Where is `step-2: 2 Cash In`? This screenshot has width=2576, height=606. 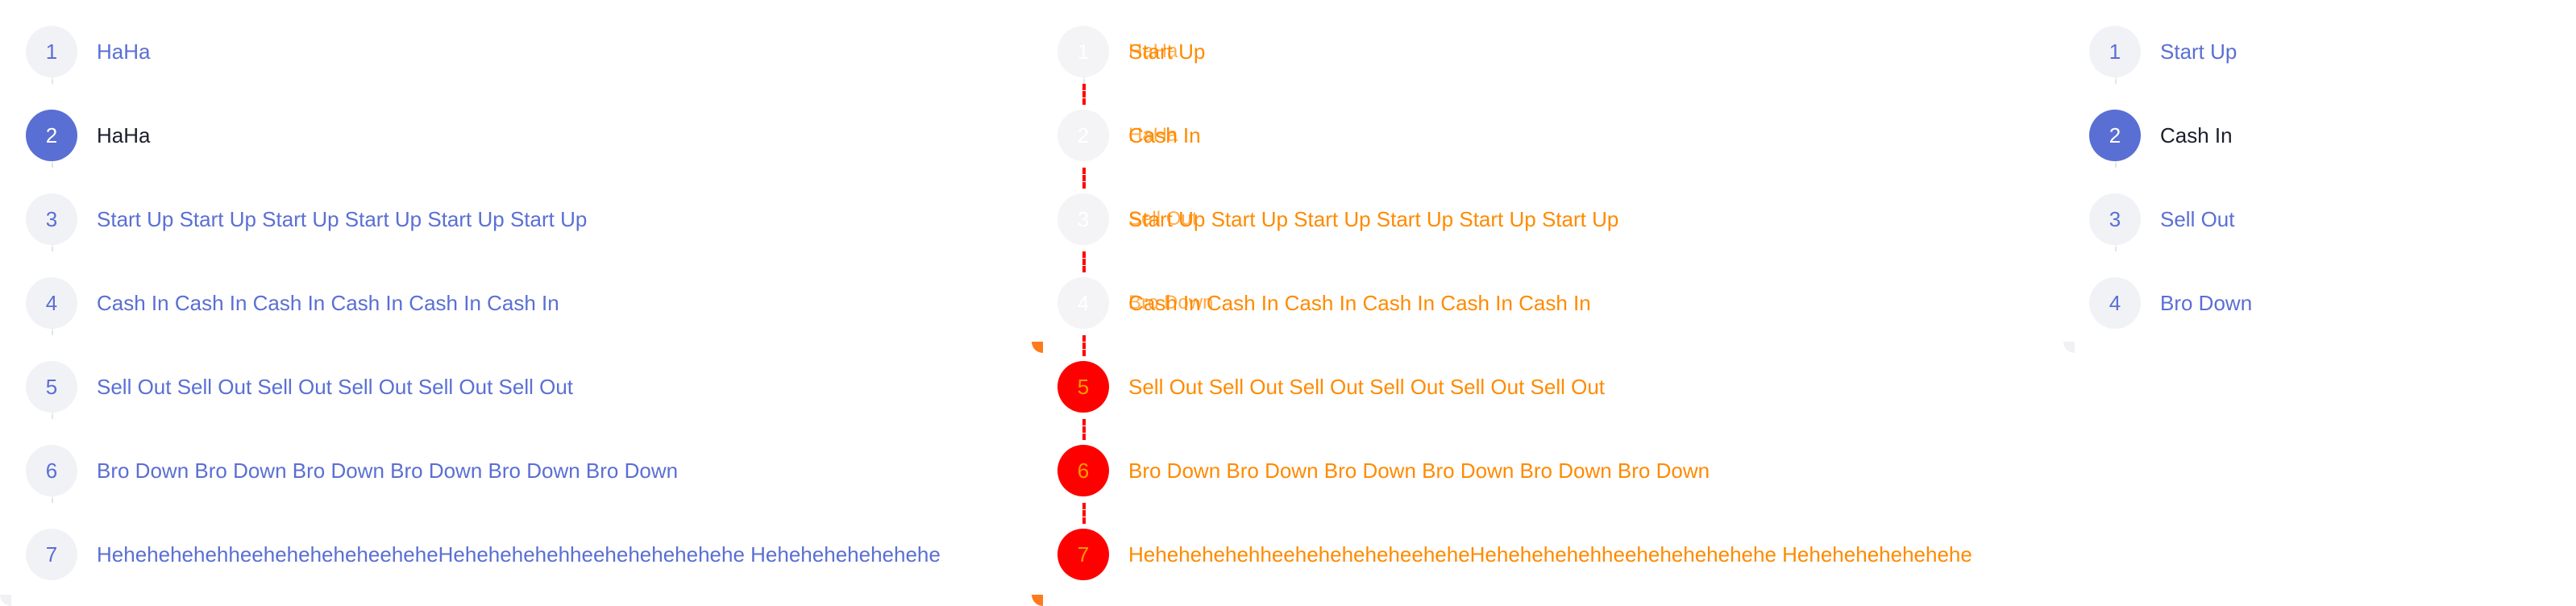 step-2: 2 Cash In is located at coordinates (2319, 135).